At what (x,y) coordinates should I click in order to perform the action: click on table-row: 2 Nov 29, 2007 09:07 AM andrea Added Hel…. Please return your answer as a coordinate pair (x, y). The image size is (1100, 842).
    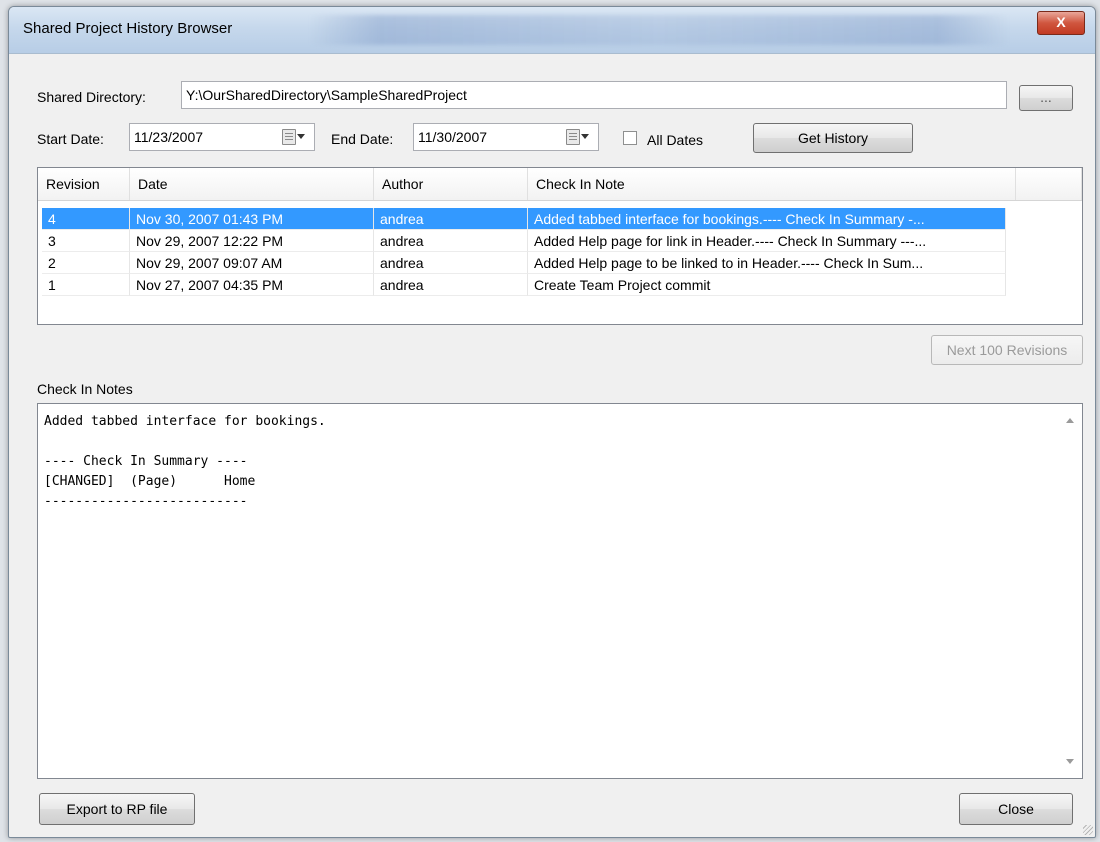
    Looking at the image, I should click on (560, 263).